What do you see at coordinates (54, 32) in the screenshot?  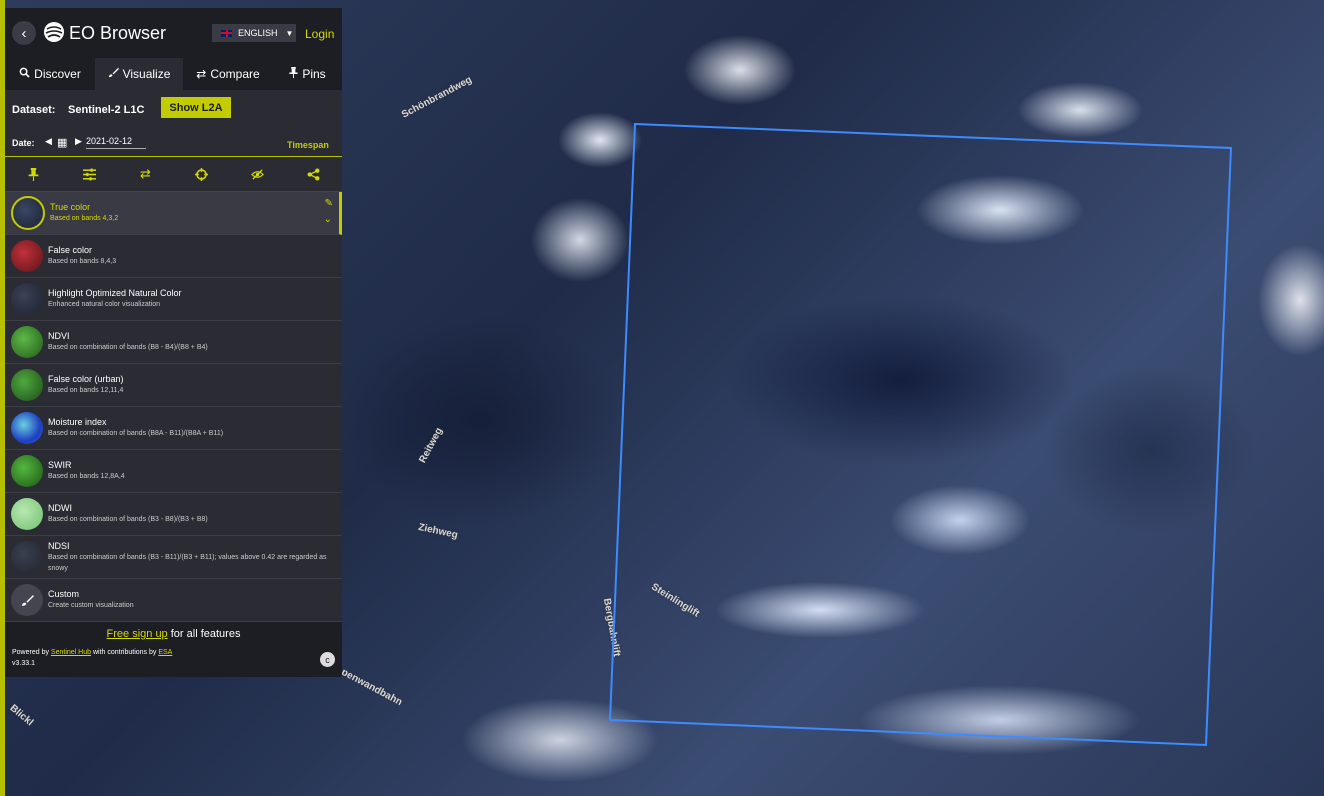 I see `eo-browser-logo-icon` at bounding box center [54, 32].